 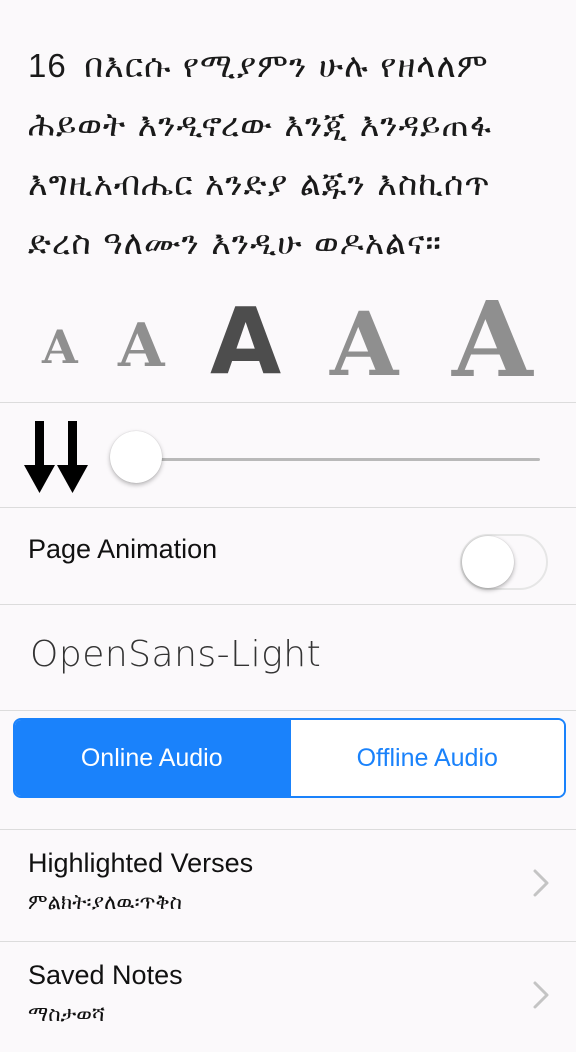 What do you see at coordinates (245, 342) in the screenshot?
I see `font-size-option-3: A` at bounding box center [245, 342].